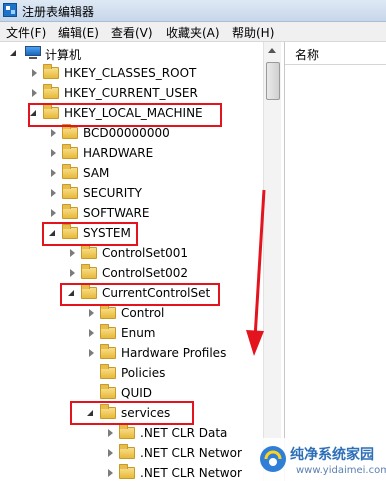  What do you see at coordinates (332, 455) in the screenshot?
I see `watermark-title: 纯净系统家园` at bounding box center [332, 455].